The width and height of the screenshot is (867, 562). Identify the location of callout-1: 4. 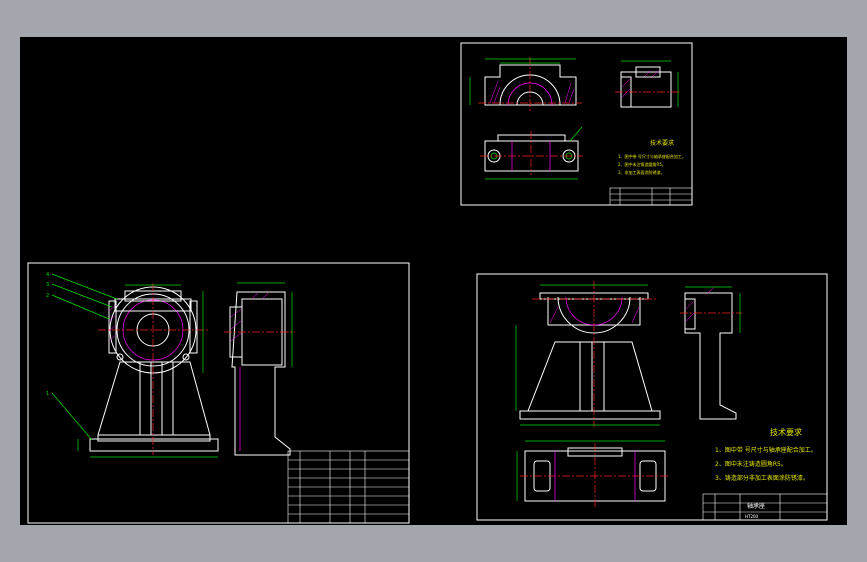
(47, 275).